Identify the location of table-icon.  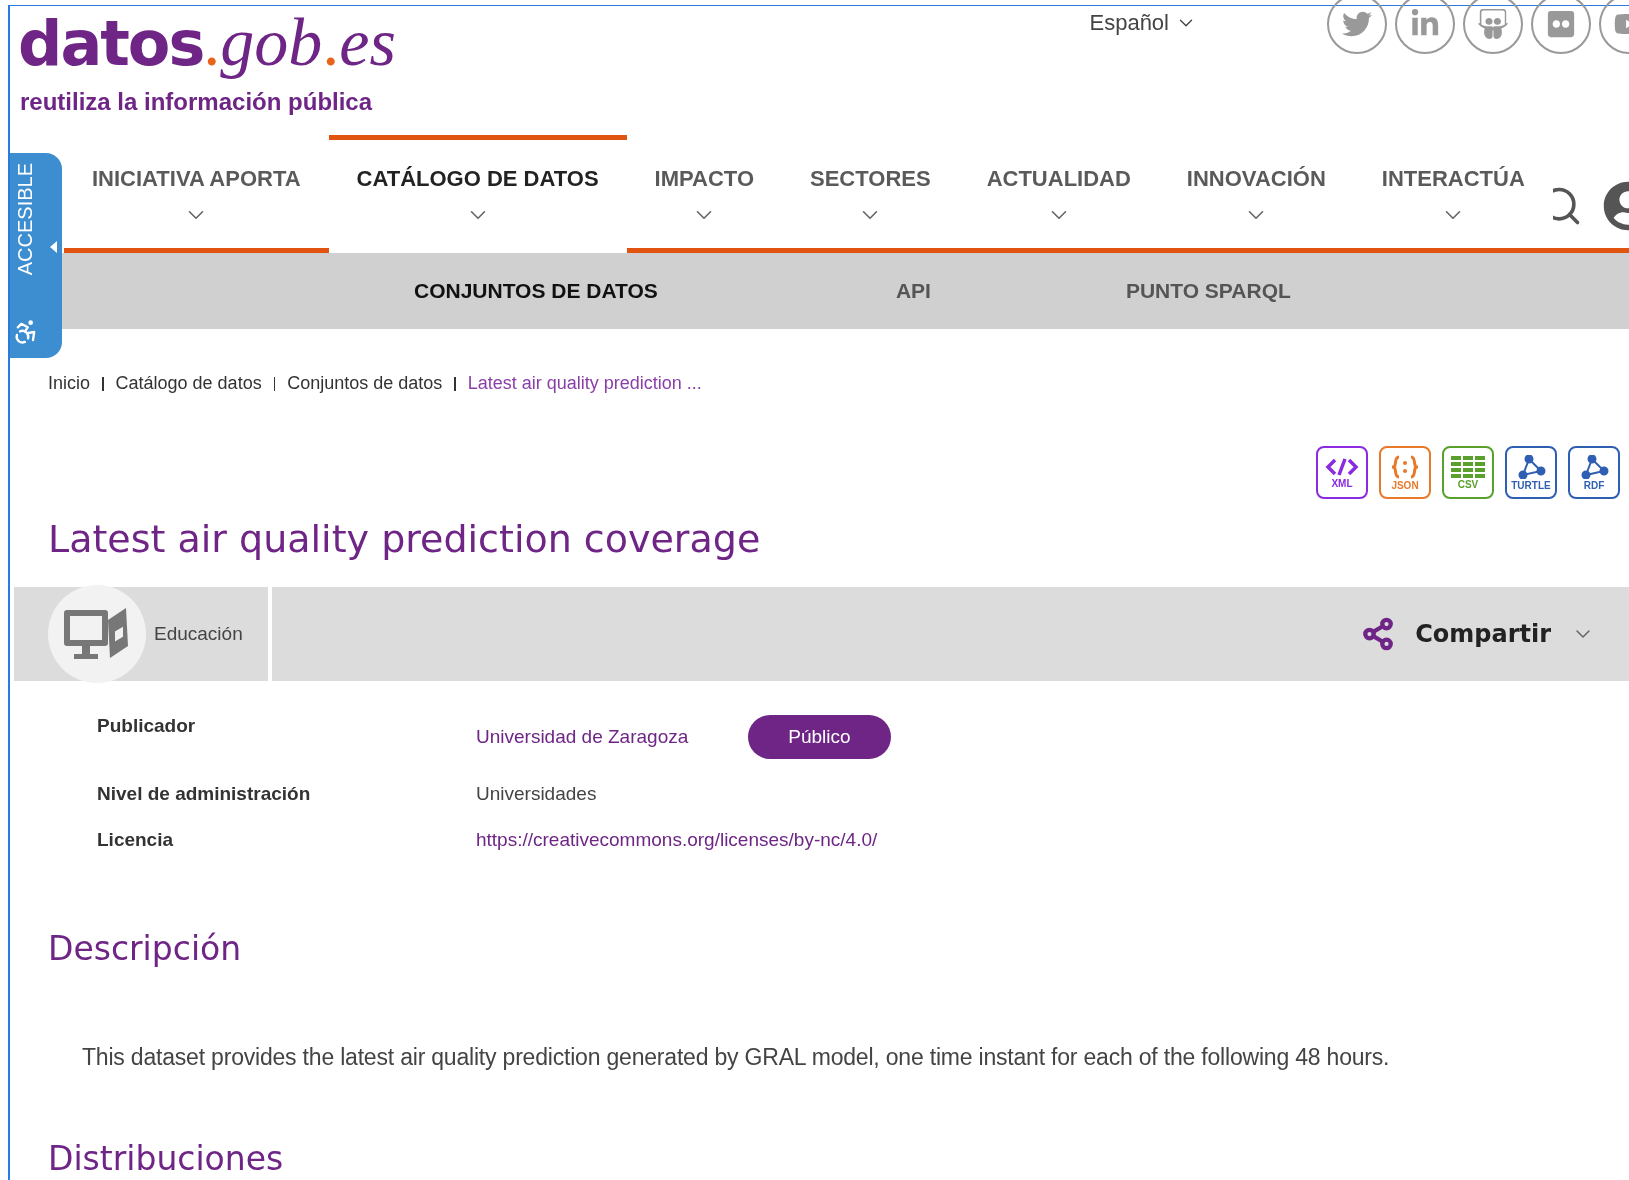
(1468, 466).